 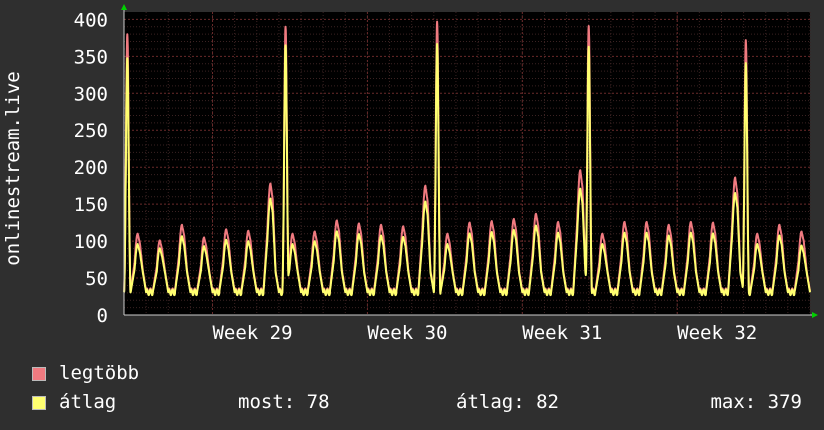 What do you see at coordinates (91, 205) in the screenshot?
I see `y-tick-label: 150` at bounding box center [91, 205].